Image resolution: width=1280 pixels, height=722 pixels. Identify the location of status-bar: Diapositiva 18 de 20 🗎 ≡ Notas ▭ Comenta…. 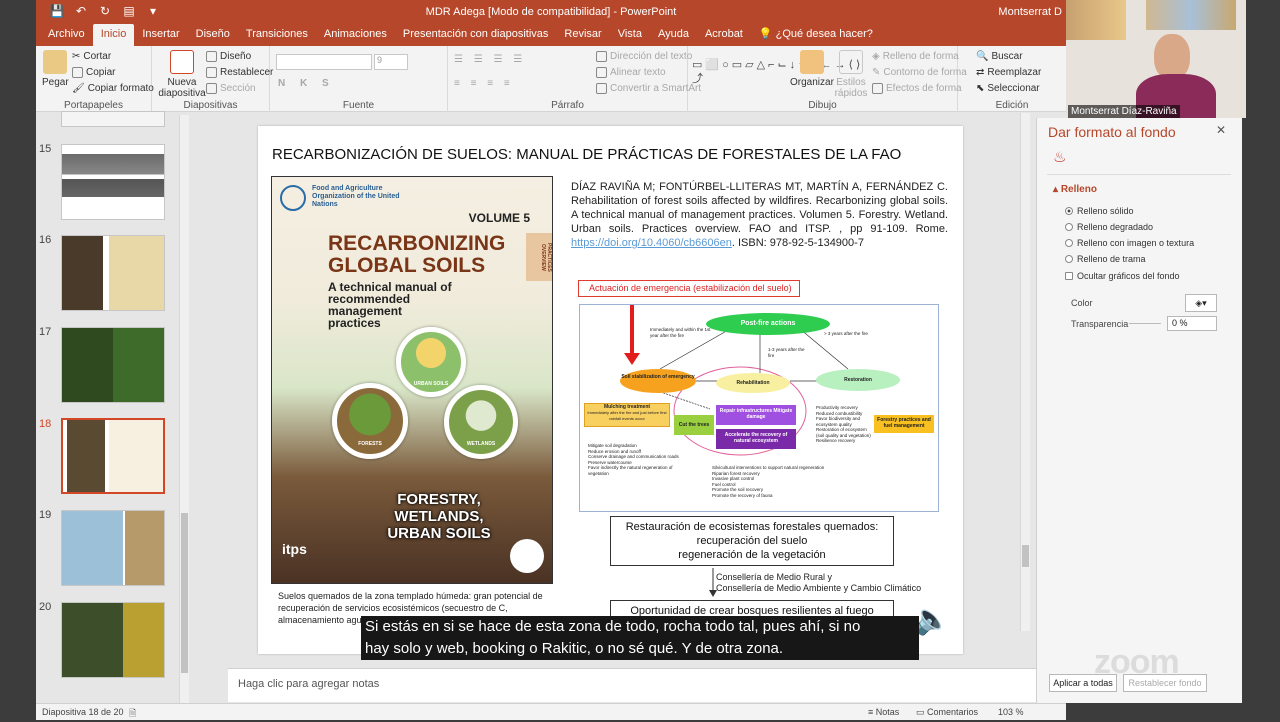
(551, 711).